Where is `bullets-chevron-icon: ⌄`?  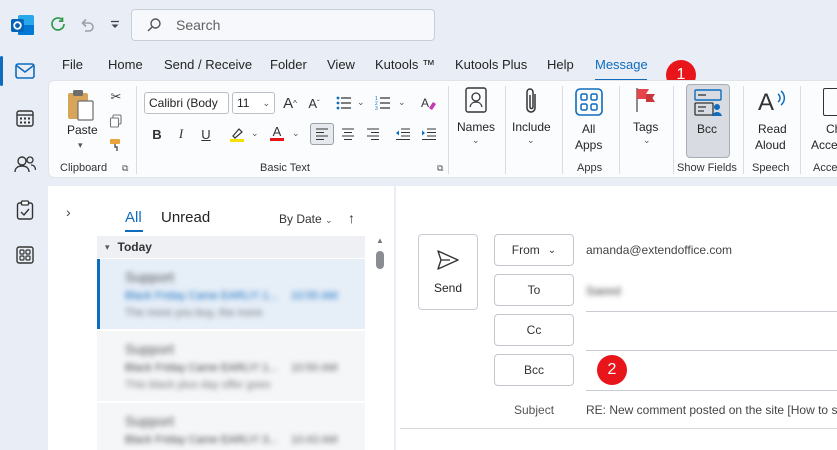 bullets-chevron-icon: ⌄ is located at coordinates (361, 102).